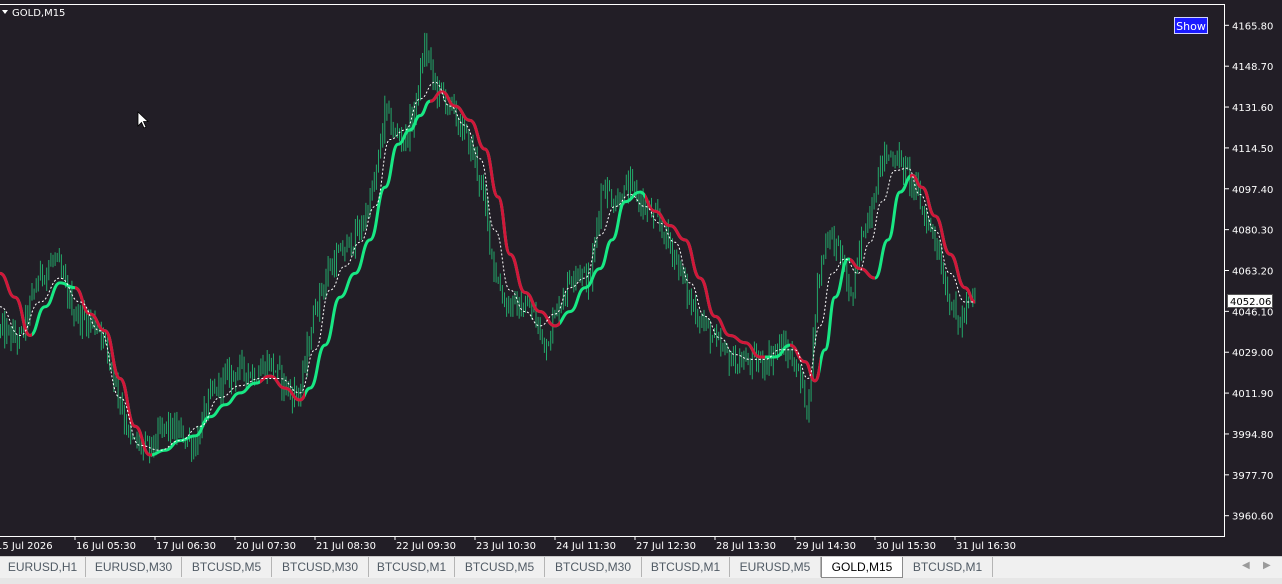 The image size is (1282, 584). Describe the element at coordinates (641, 581) in the screenshot. I see `status-strip` at that location.